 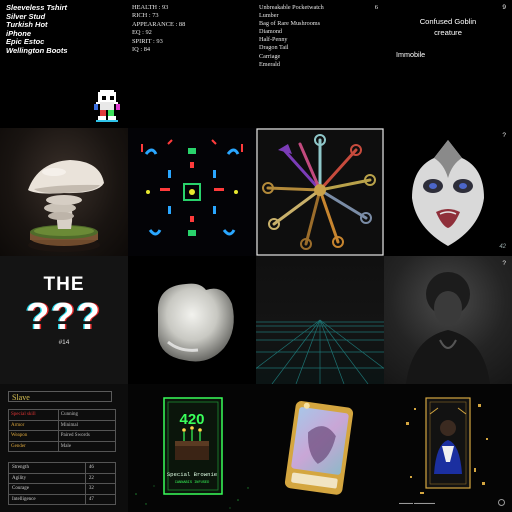 I want to click on table-row: Intelligence 47, so click(x=62, y=499).